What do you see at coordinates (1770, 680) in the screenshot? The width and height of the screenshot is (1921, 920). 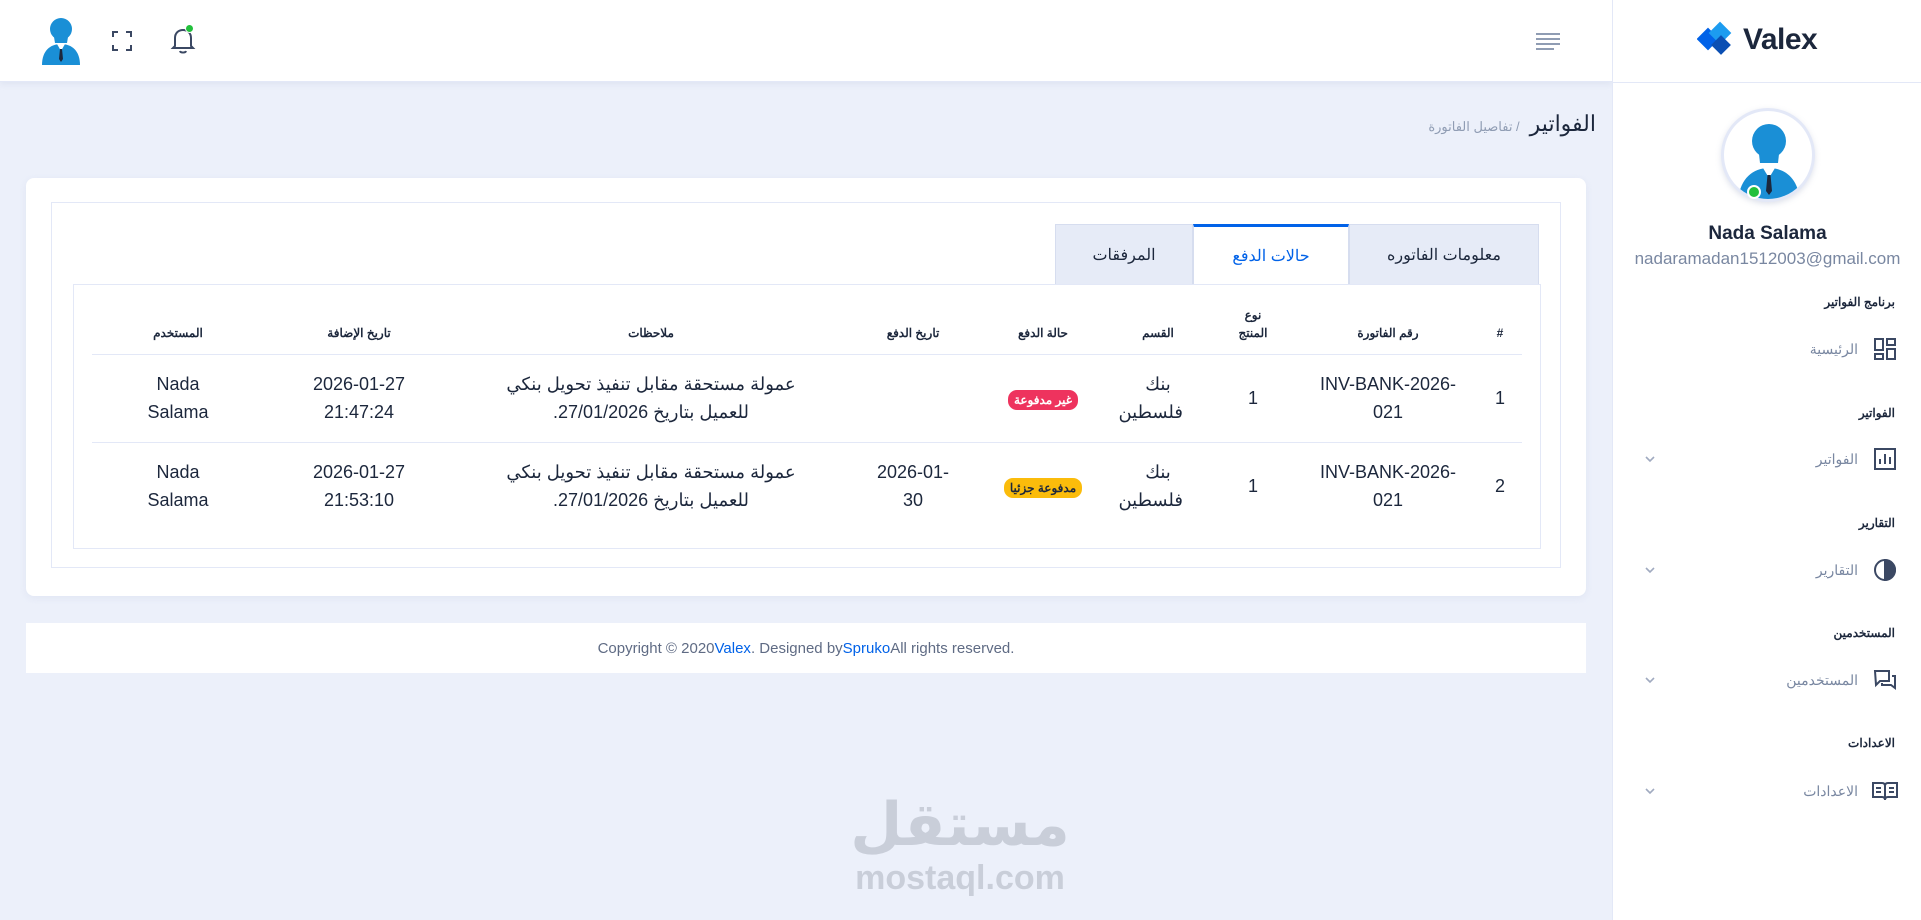 I see `sidebar-item-users: المستخدمين` at bounding box center [1770, 680].